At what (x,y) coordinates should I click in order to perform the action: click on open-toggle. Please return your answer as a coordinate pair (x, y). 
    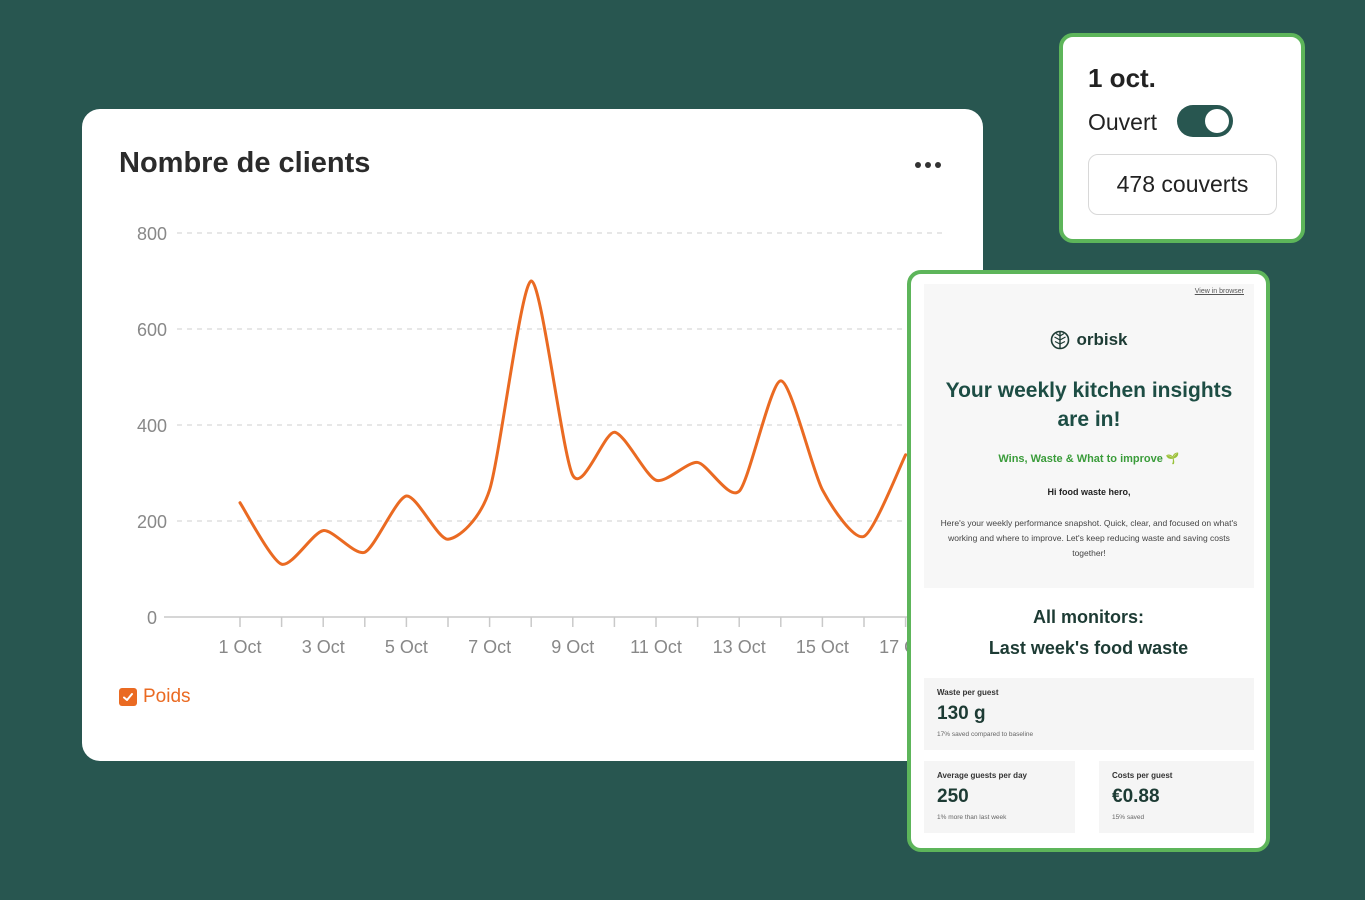
    Looking at the image, I should click on (1205, 121).